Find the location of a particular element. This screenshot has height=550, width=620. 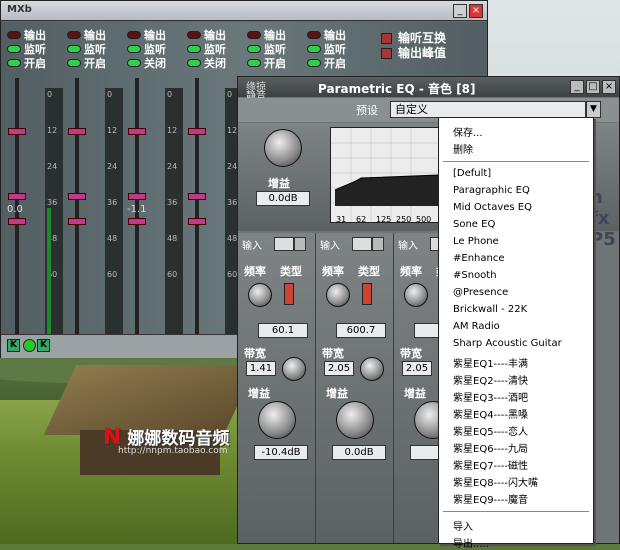

menu-item: 紫星EQ7----磁性 is located at coordinates (490, 464).